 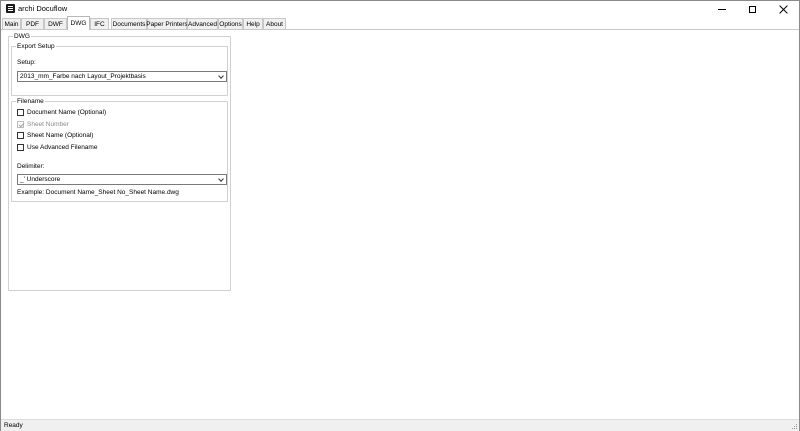 I want to click on minimize-icon, so click(x=722, y=9).